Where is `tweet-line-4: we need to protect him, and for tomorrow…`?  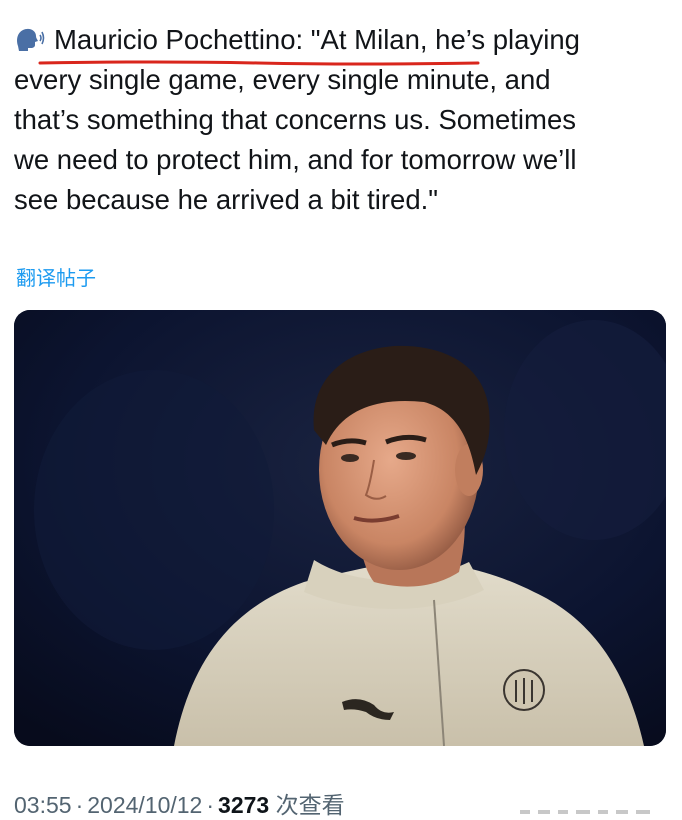
tweet-line-4: we need to protect him, and for tomorrow… is located at coordinates (295, 159).